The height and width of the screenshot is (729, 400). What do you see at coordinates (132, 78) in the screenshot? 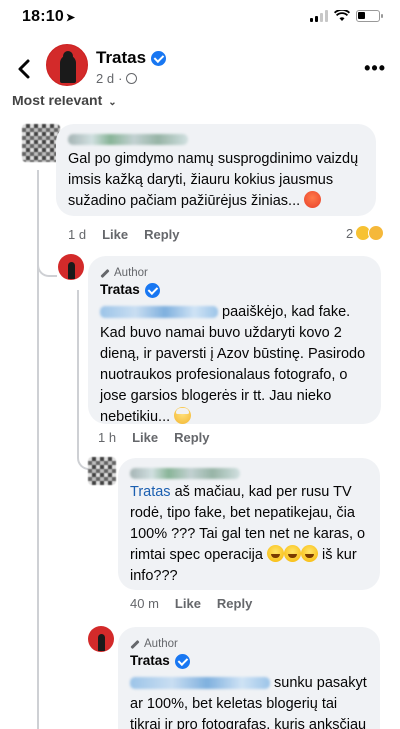
I see `globe-icon` at bounding box center [132, 78].